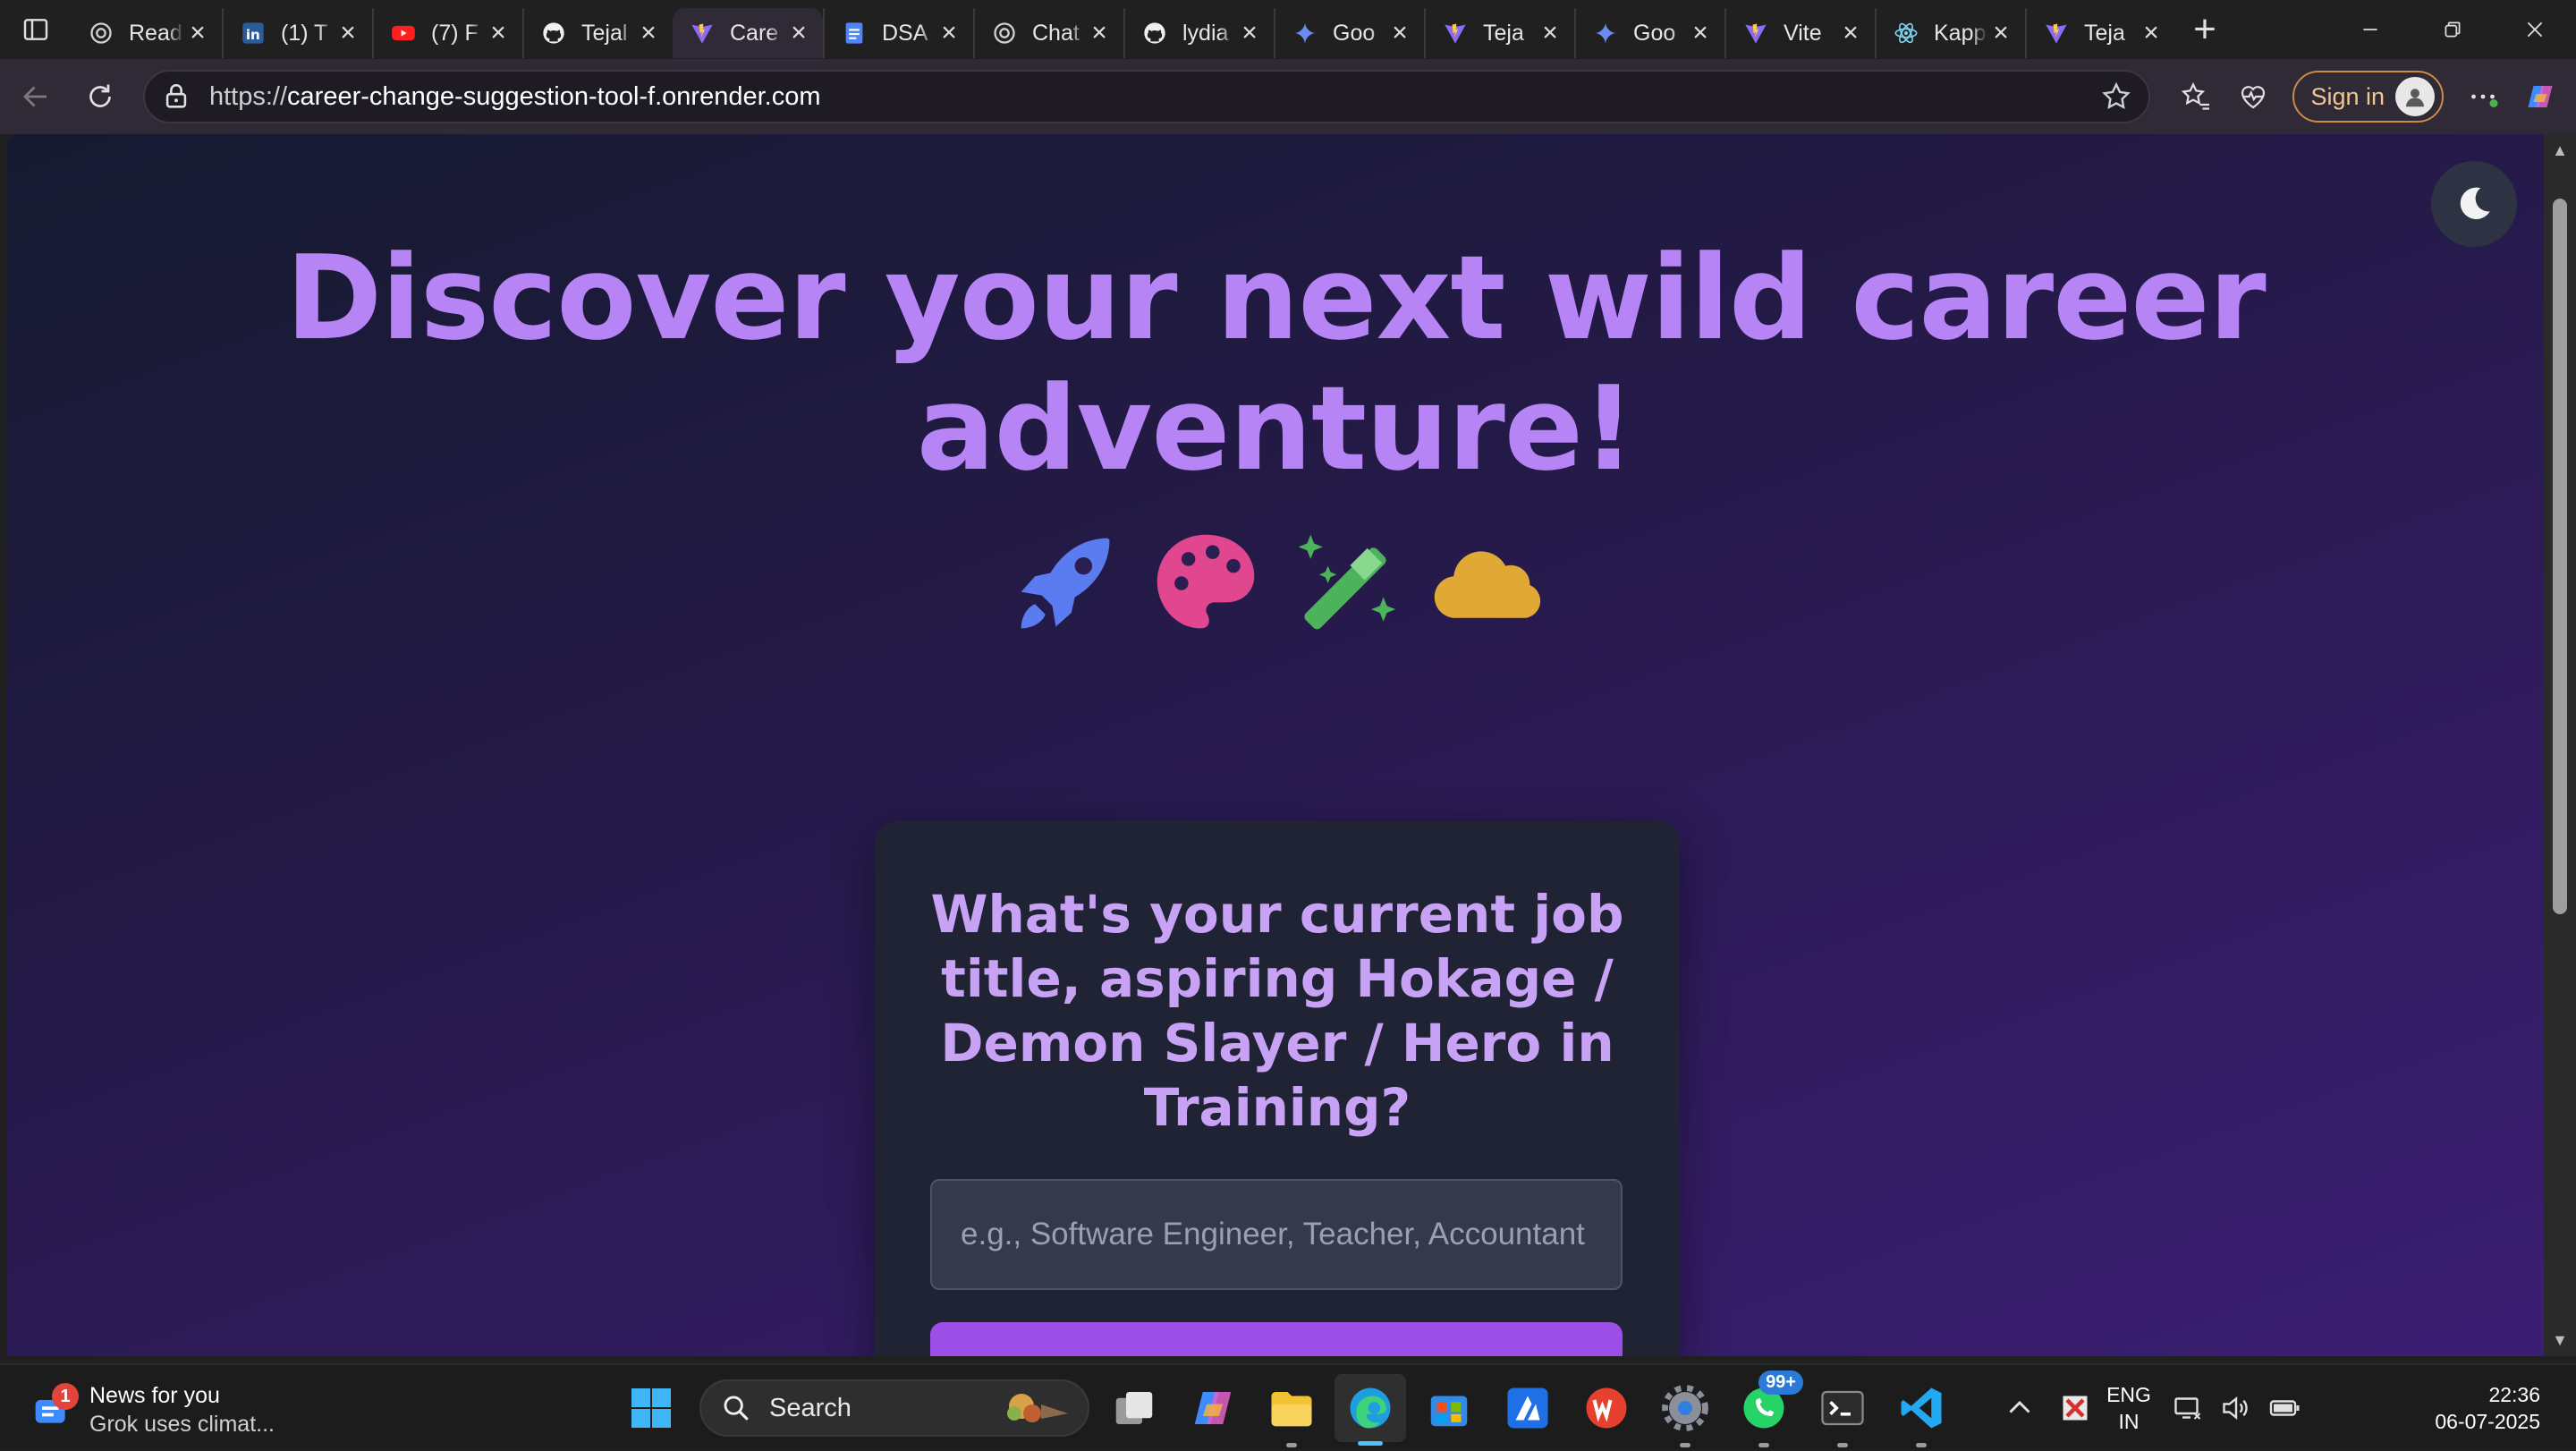 The image size is (2576, 1451). Describe the element at coordinates (2347, 96) in the screenshot. I see `sign-in-label: Sign in` at that location.